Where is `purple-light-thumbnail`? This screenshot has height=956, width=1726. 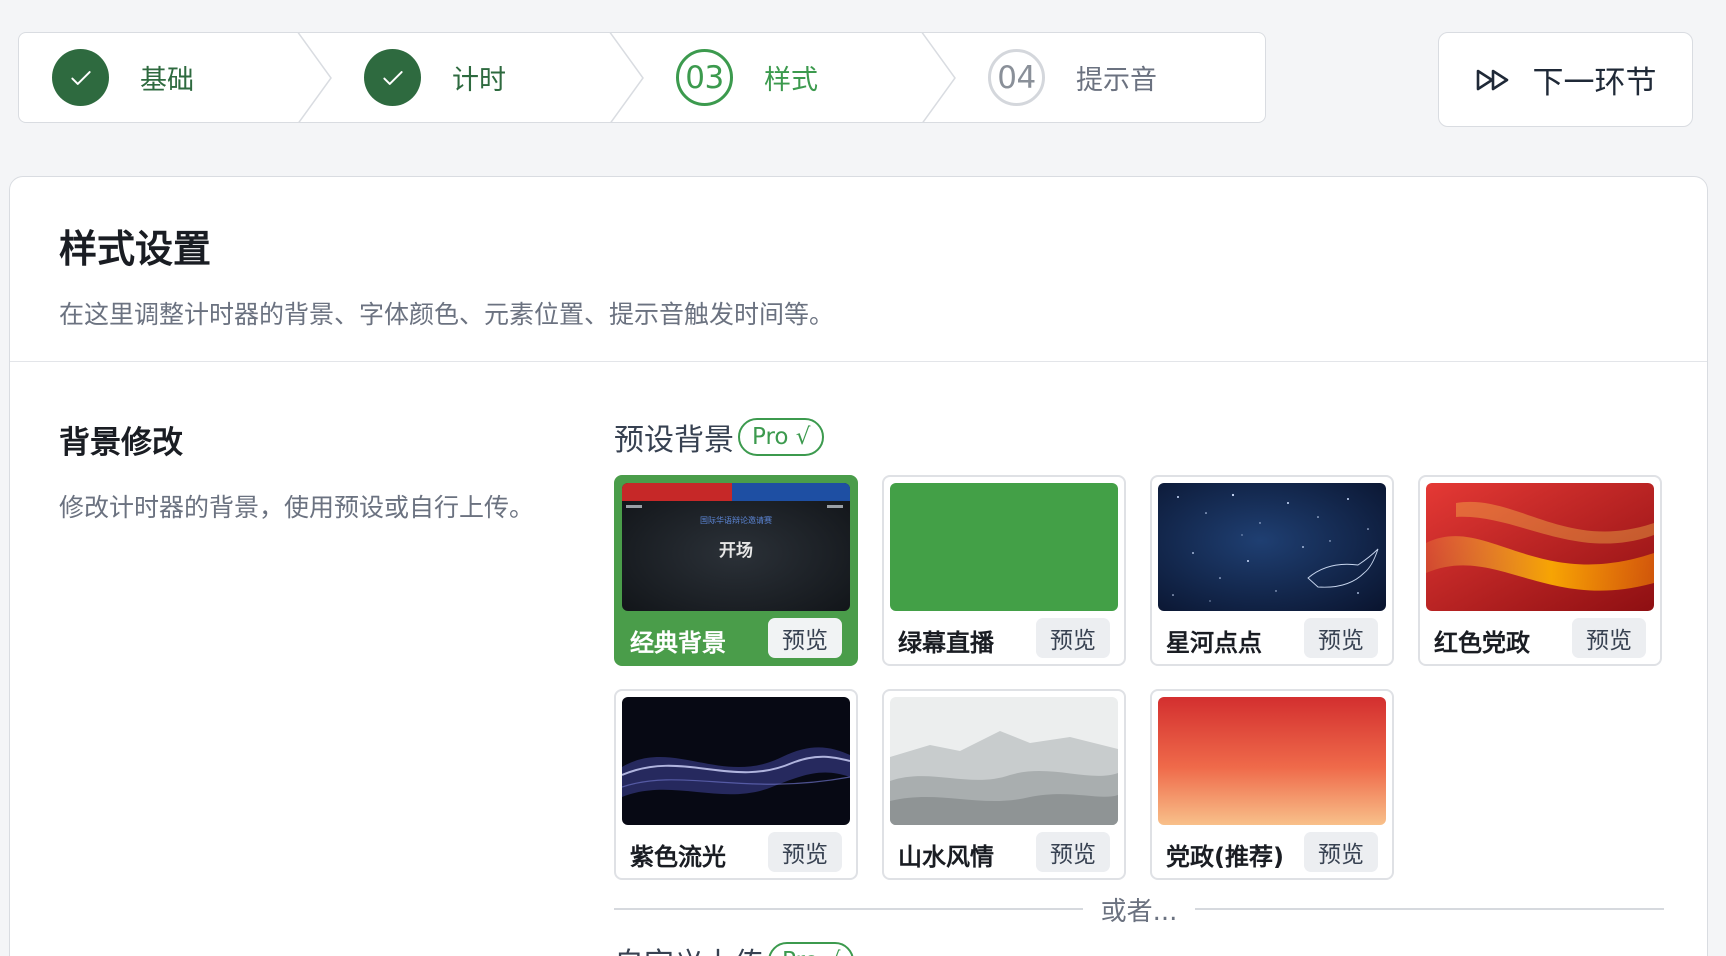
purple-light-thumbnail is located at coordinates (736, 761).